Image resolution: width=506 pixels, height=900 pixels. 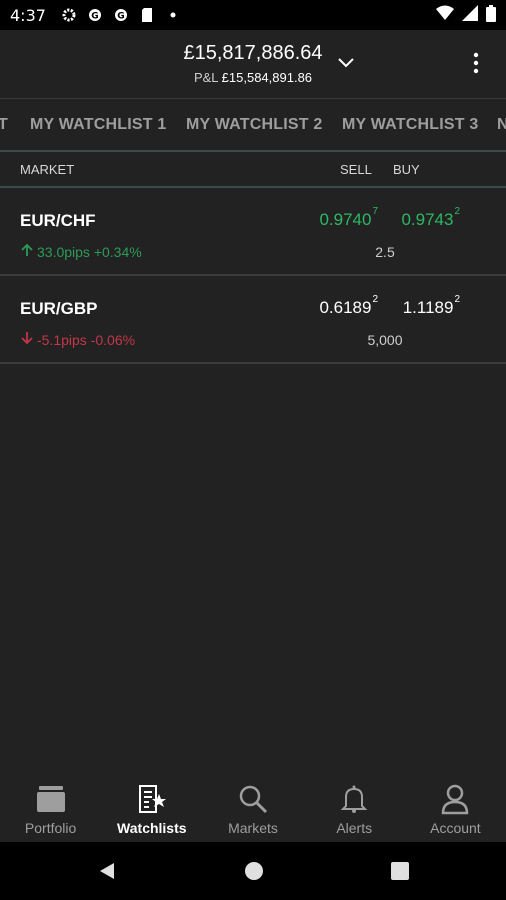 What do you see at coordinates (59, 308) in the screenshot?
I see `market-name: EUR/GBP` at bounding box center [59, 308].